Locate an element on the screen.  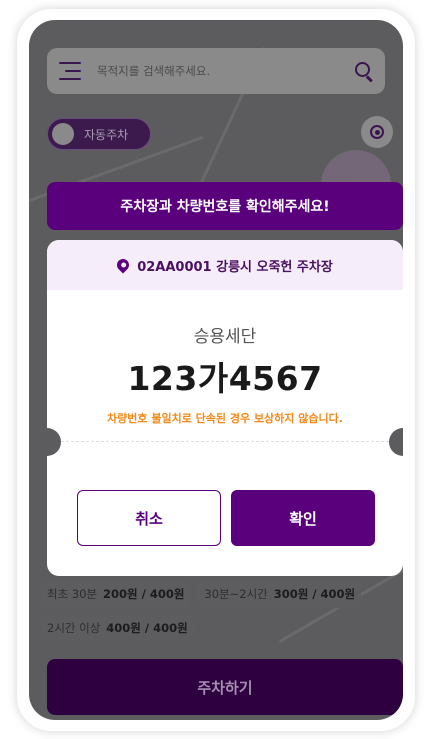
price-chip: 30분~2시간 300원 / 400원 is located at coordinates (280, 594).